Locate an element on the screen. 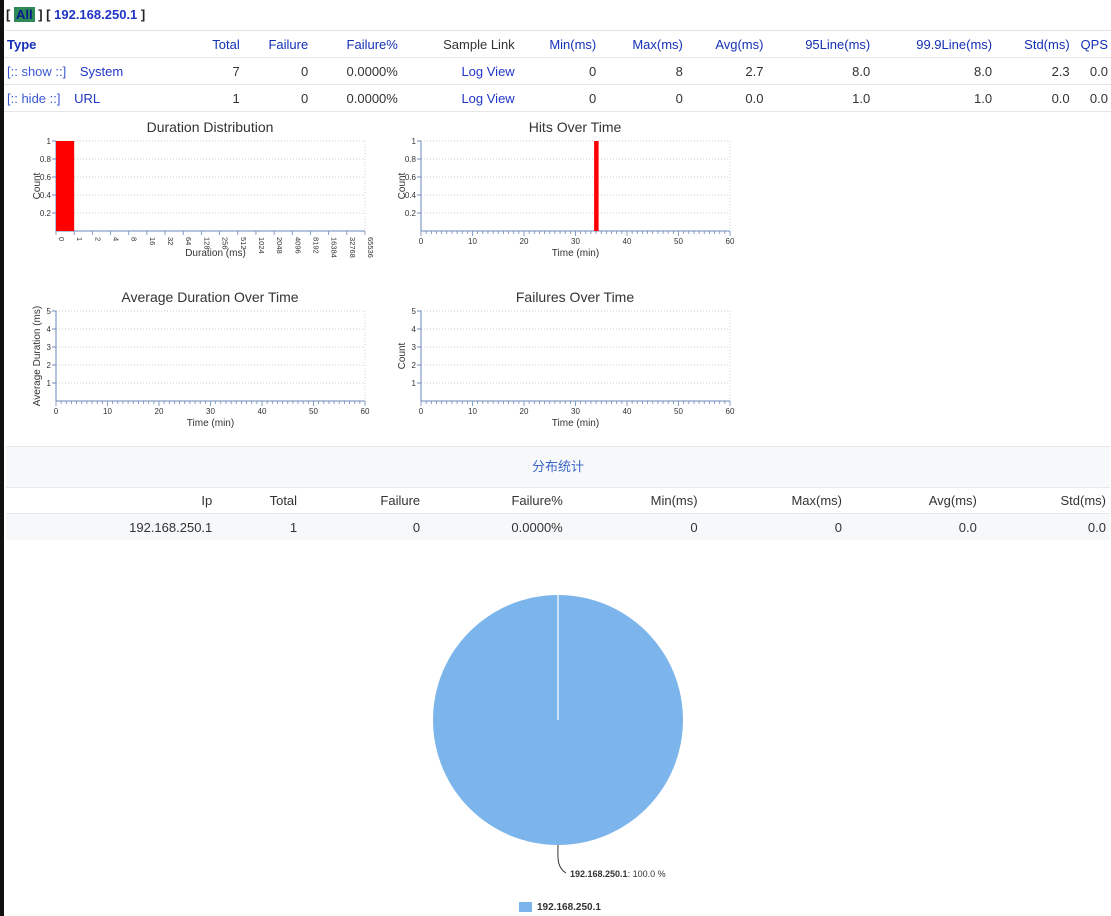 The image size is (1111, 916). pie-label-name: 192.168.250.1 is located at coordinates (599, 874).